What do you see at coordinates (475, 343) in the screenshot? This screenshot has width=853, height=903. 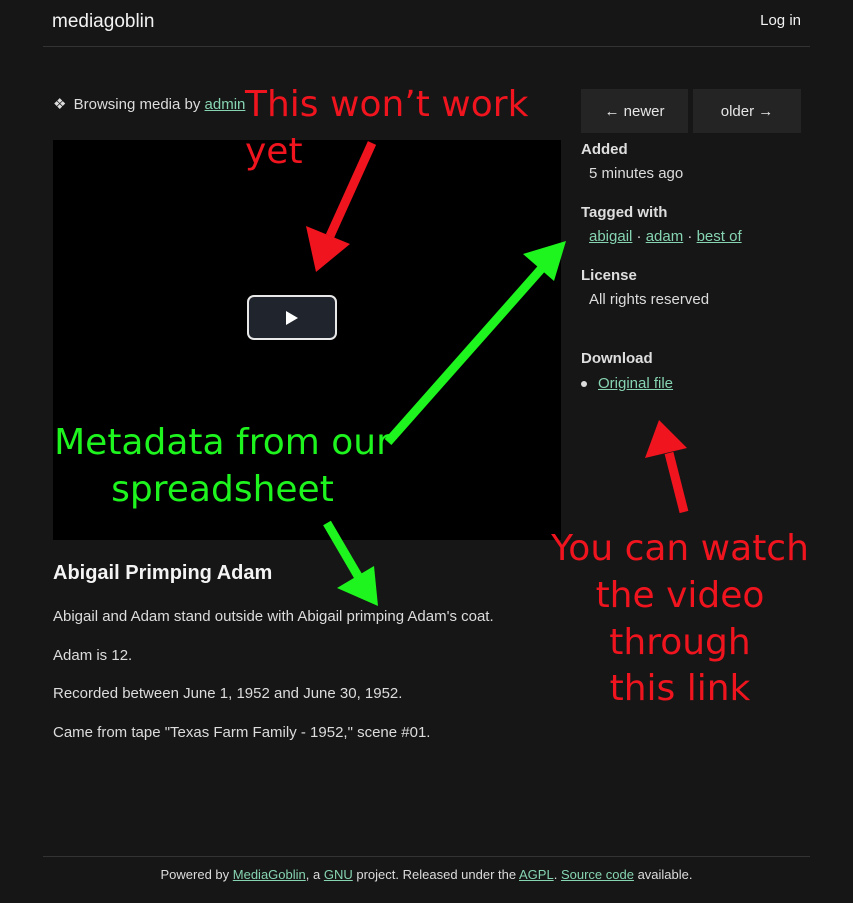 I see `green-arrow-to-tags` at bounding box center [475, 343].